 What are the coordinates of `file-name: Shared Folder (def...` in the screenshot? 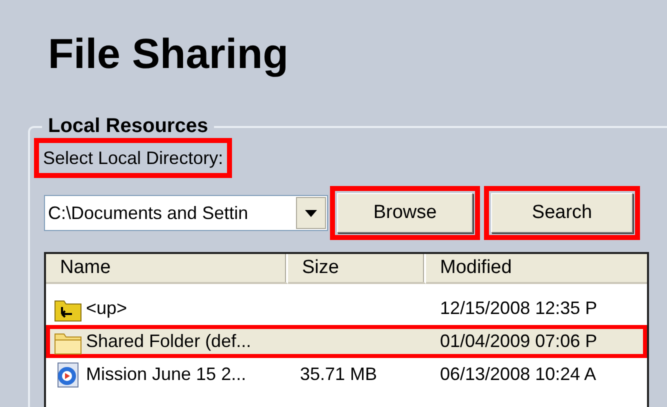 It's located at (169, 341).